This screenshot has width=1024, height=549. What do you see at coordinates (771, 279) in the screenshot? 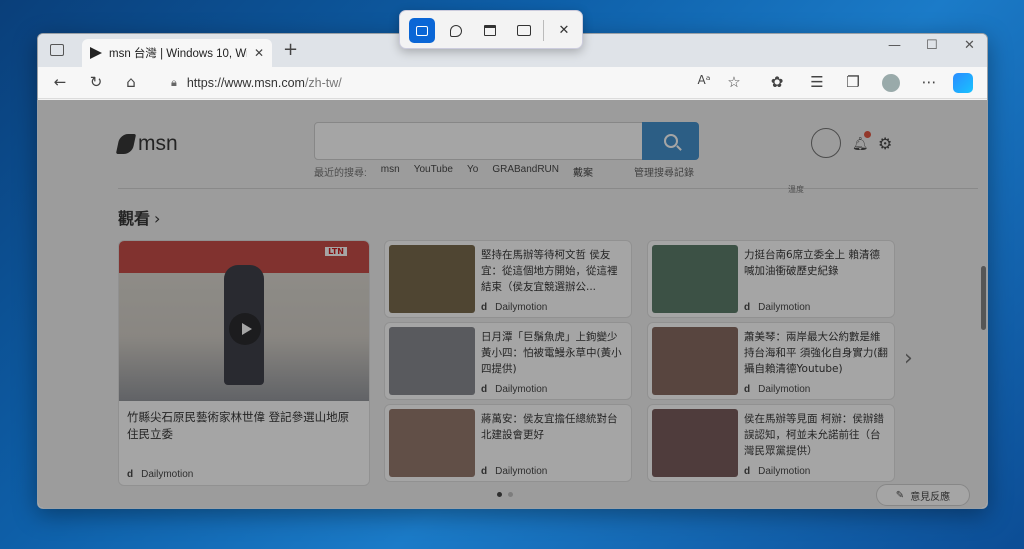
I see `article-card: 力挺台南6席立委全上 賴清德喊加油衝破歷史紀錄 d Dailymotion` at bounding box center [771, 279].